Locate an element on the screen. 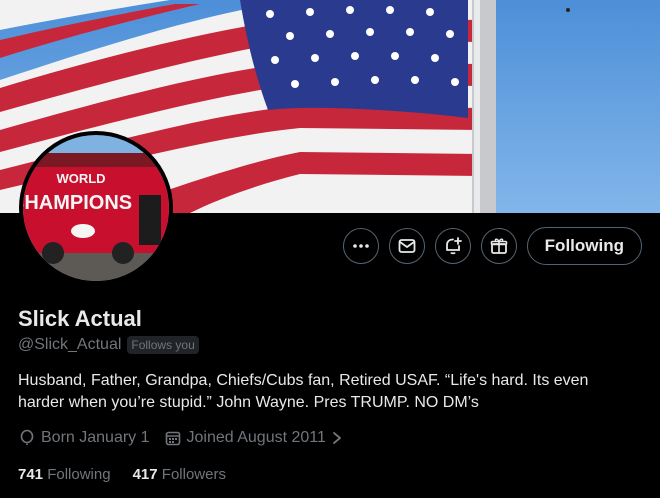  profile-meta: Born January 1 Joined August 2011 is located at coordinates (187, 438).